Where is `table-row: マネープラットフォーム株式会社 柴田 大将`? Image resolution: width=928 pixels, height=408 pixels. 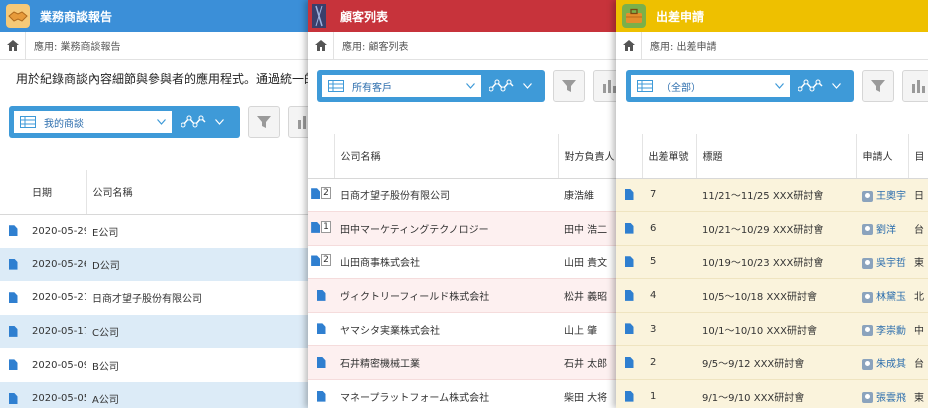 table-row: マネープラットフォーム株式会社 柴田 大将 is located at coordinates (466, 393).